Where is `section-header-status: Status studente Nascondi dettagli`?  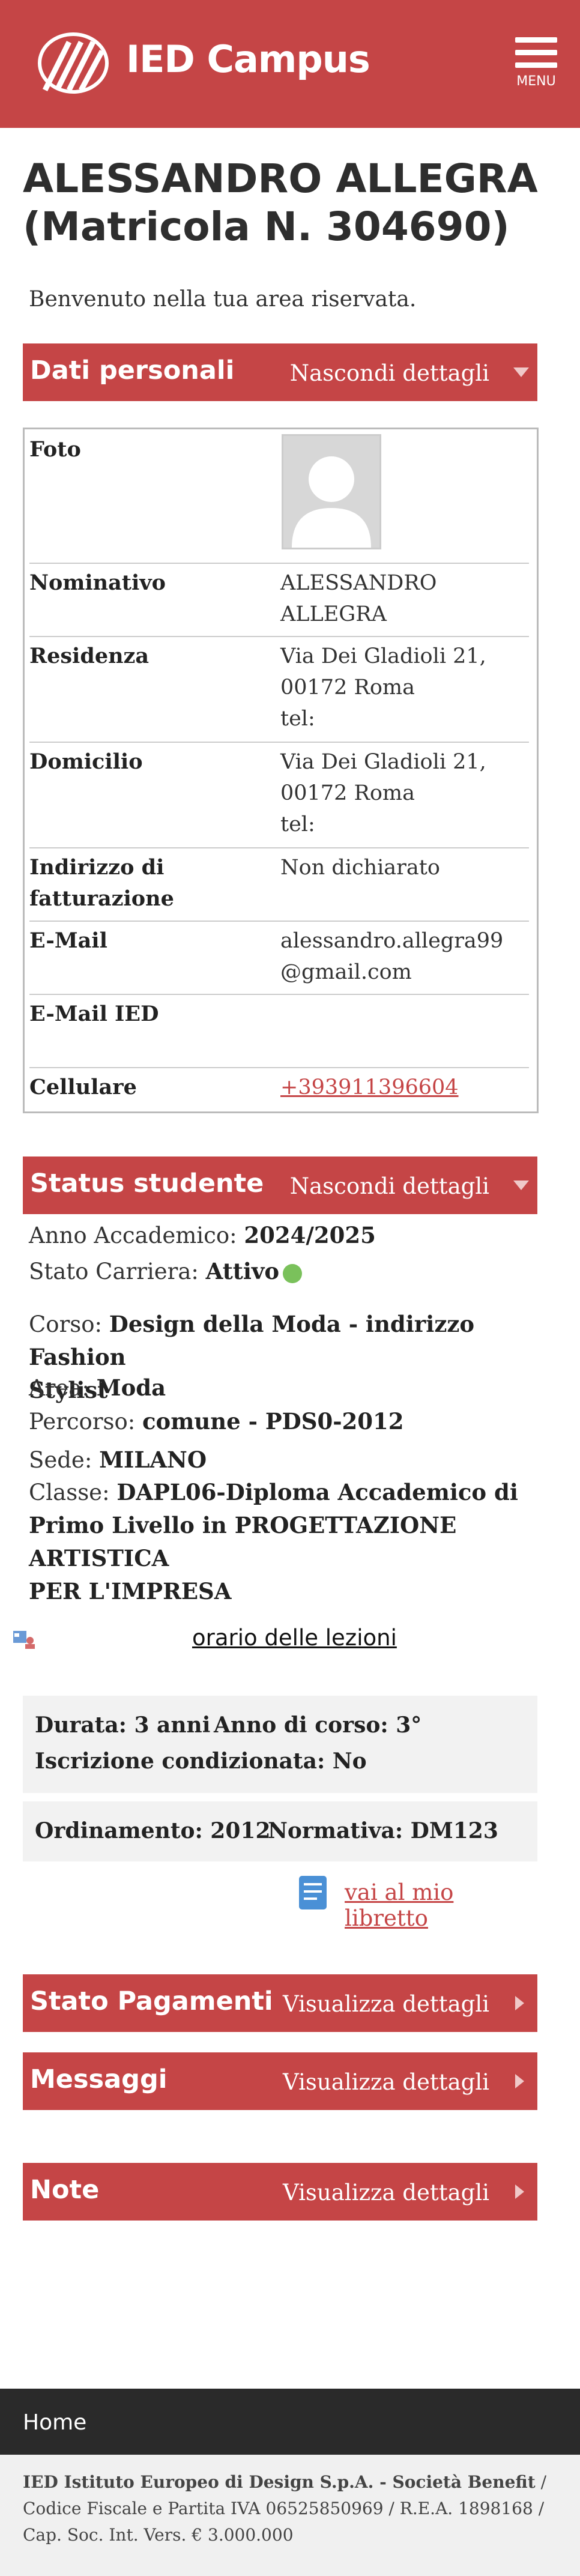 section-header-status: Status studente Nascondi dettagli is located at coordinates (280, 1185).